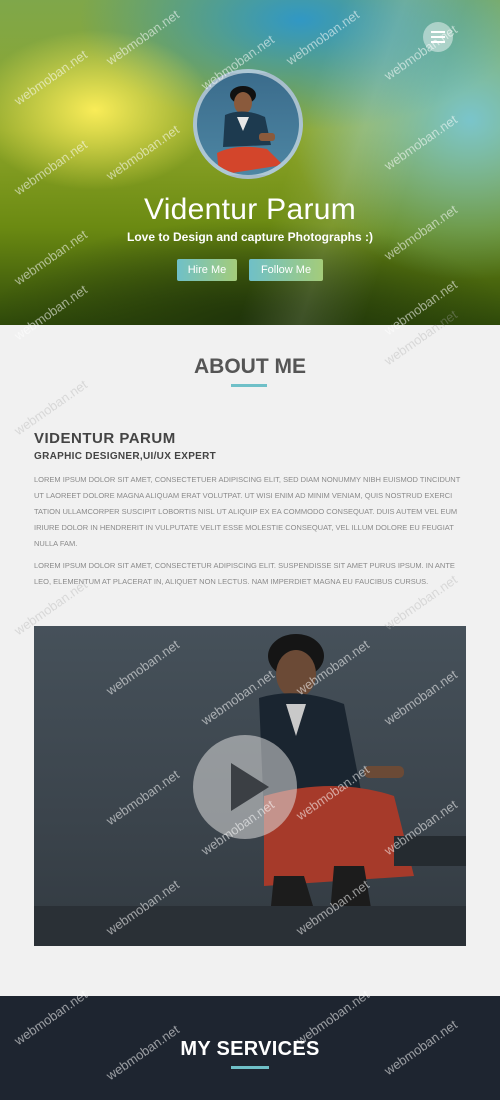  I want to click on person-illustration-icon, so click(250, 130).